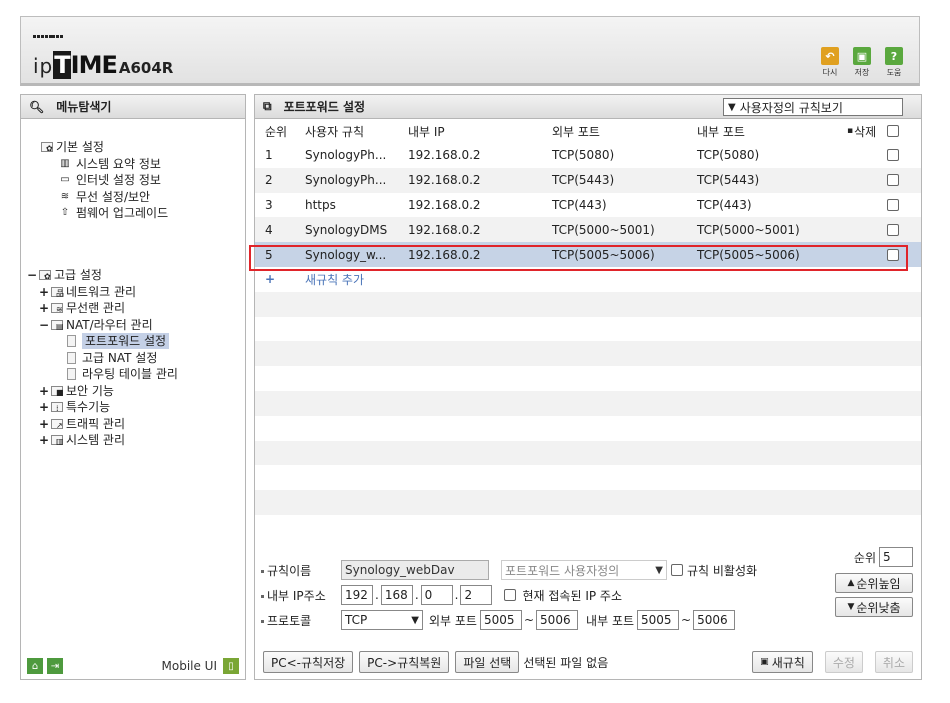 The image size is (950, 703). What do you see at coordinates (476, 595) in the screenshot?
I see `ip-octet-4: 2` at bounding box center [476, 595].